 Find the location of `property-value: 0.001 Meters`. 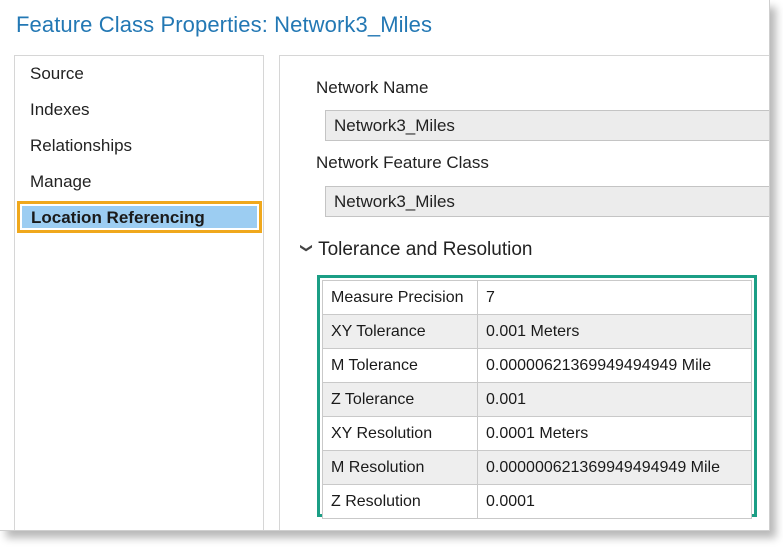

property-value: 0.001 Meters is located at coordinates (614, 331).